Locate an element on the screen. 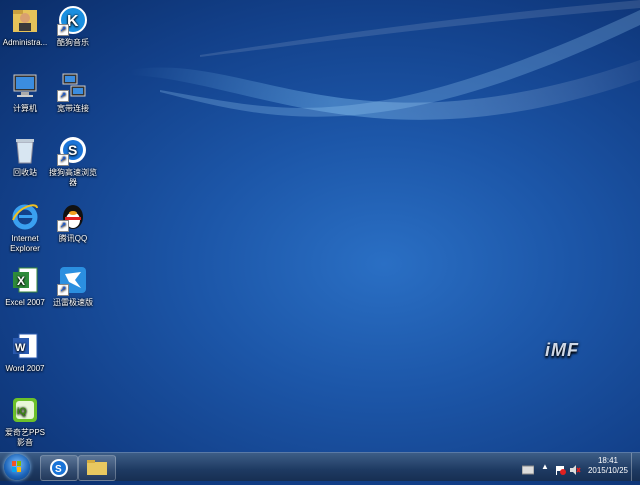  sogou-browser-icon: S ↗ 搜狗高速浏览器 is located at coordinates (73, 161).